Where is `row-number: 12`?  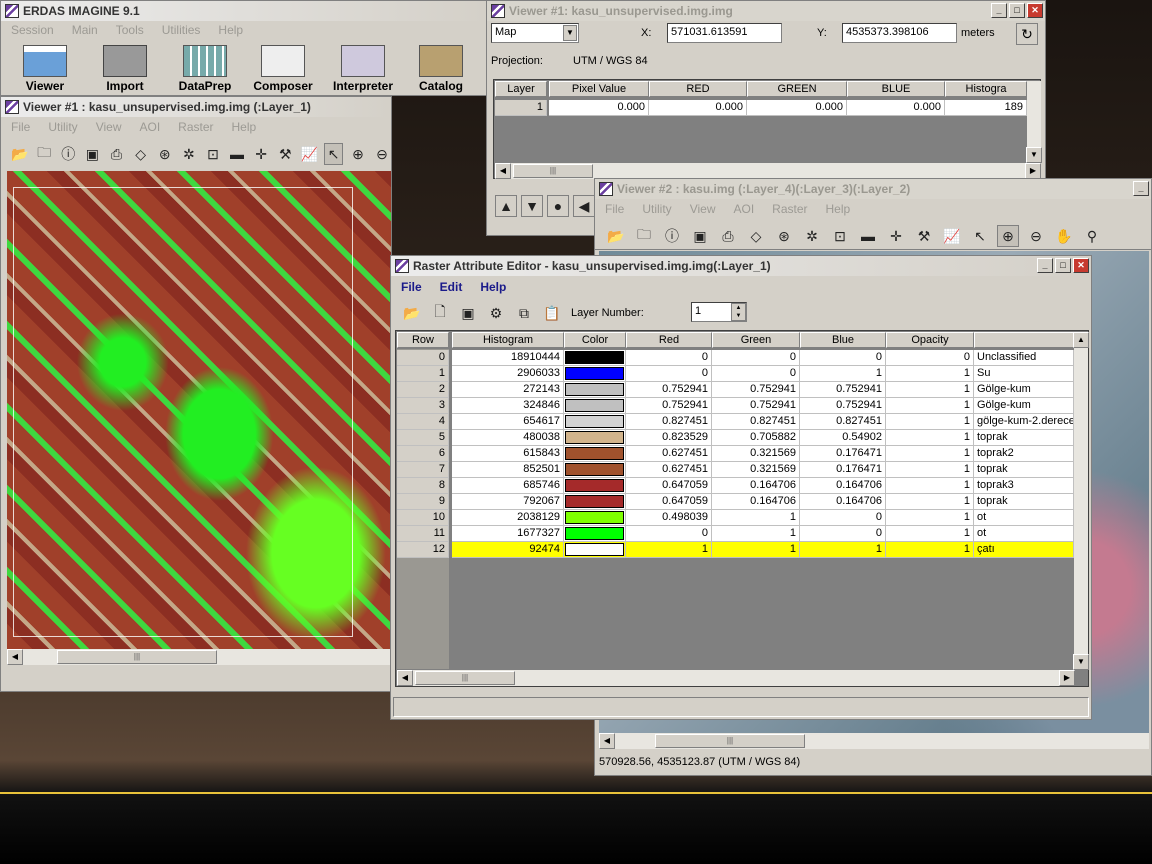 row-number: 12 is located at coordinates (423, 550).